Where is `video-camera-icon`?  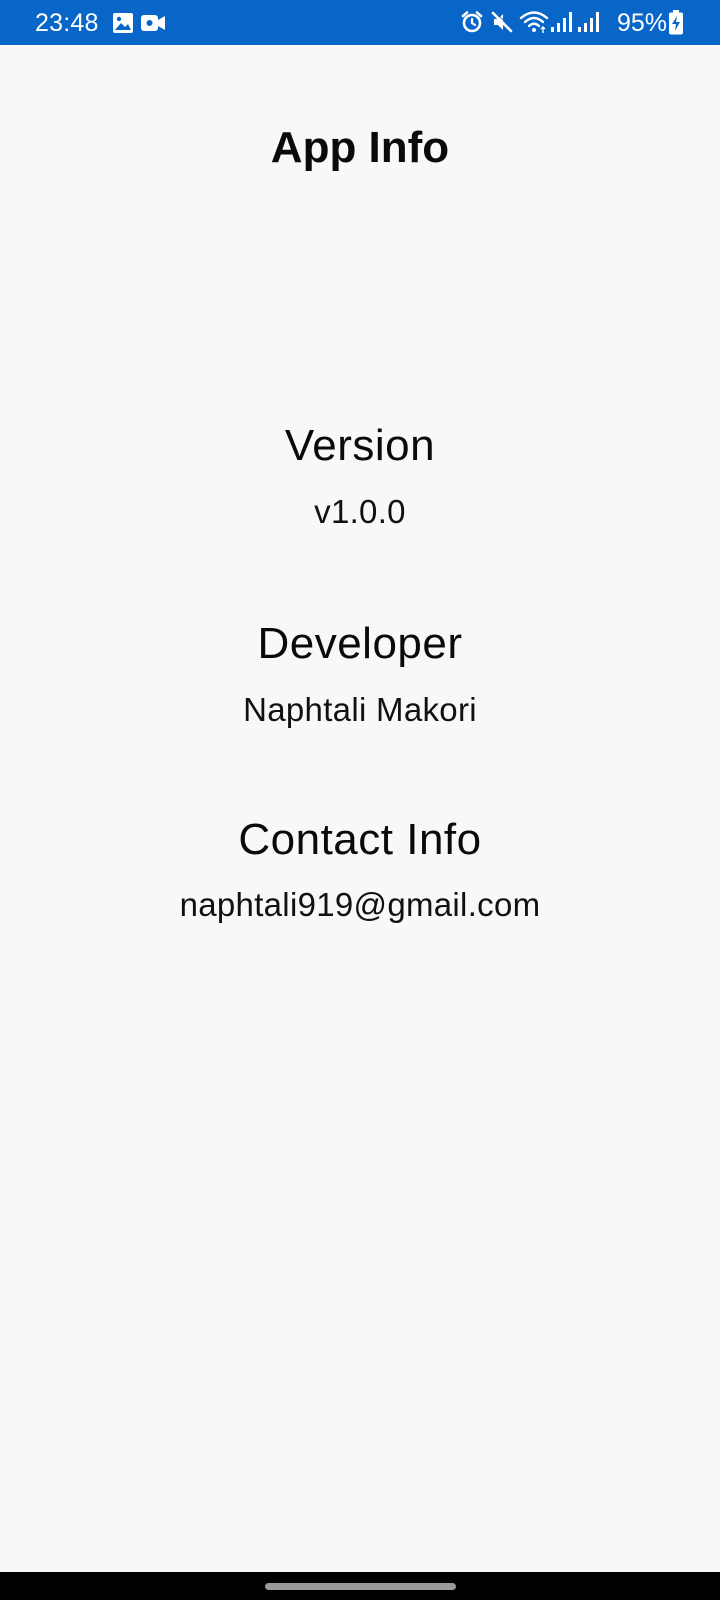
video-camera-icon is located at coordinates (153, 23).